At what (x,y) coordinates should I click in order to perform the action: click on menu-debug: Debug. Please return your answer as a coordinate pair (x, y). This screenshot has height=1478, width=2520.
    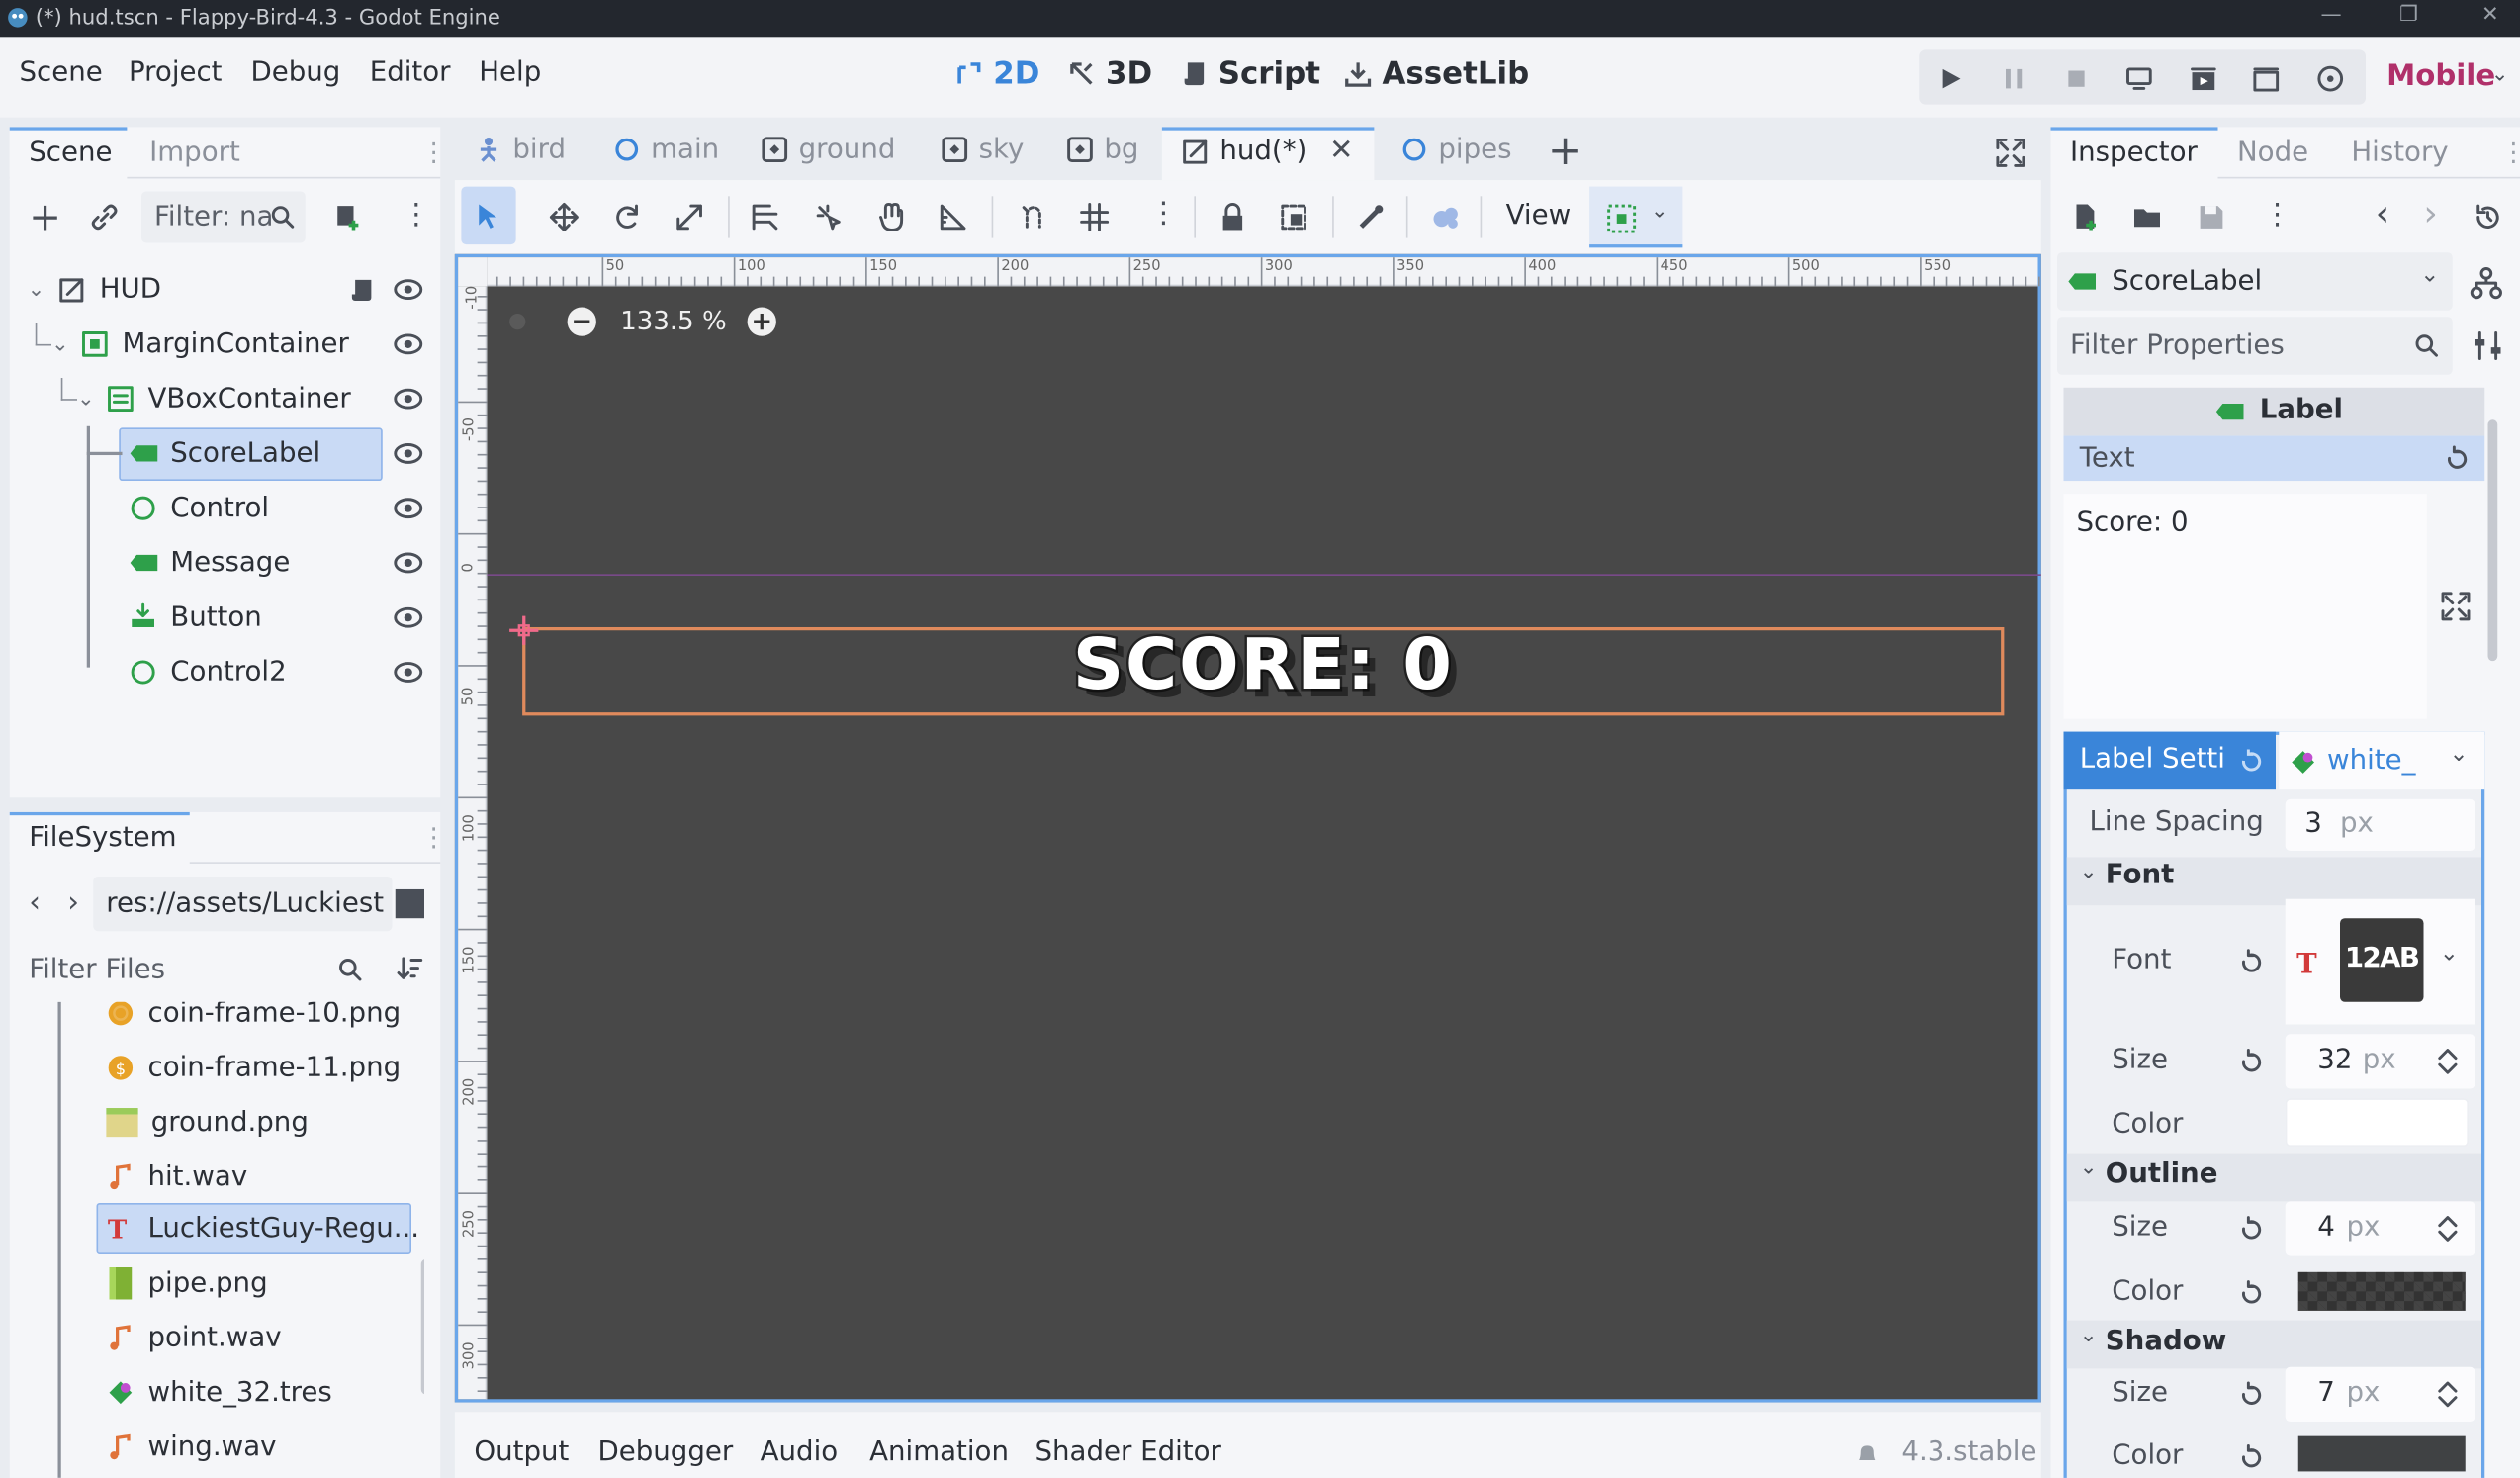
    Looking at the image, I should click on (296, 72).